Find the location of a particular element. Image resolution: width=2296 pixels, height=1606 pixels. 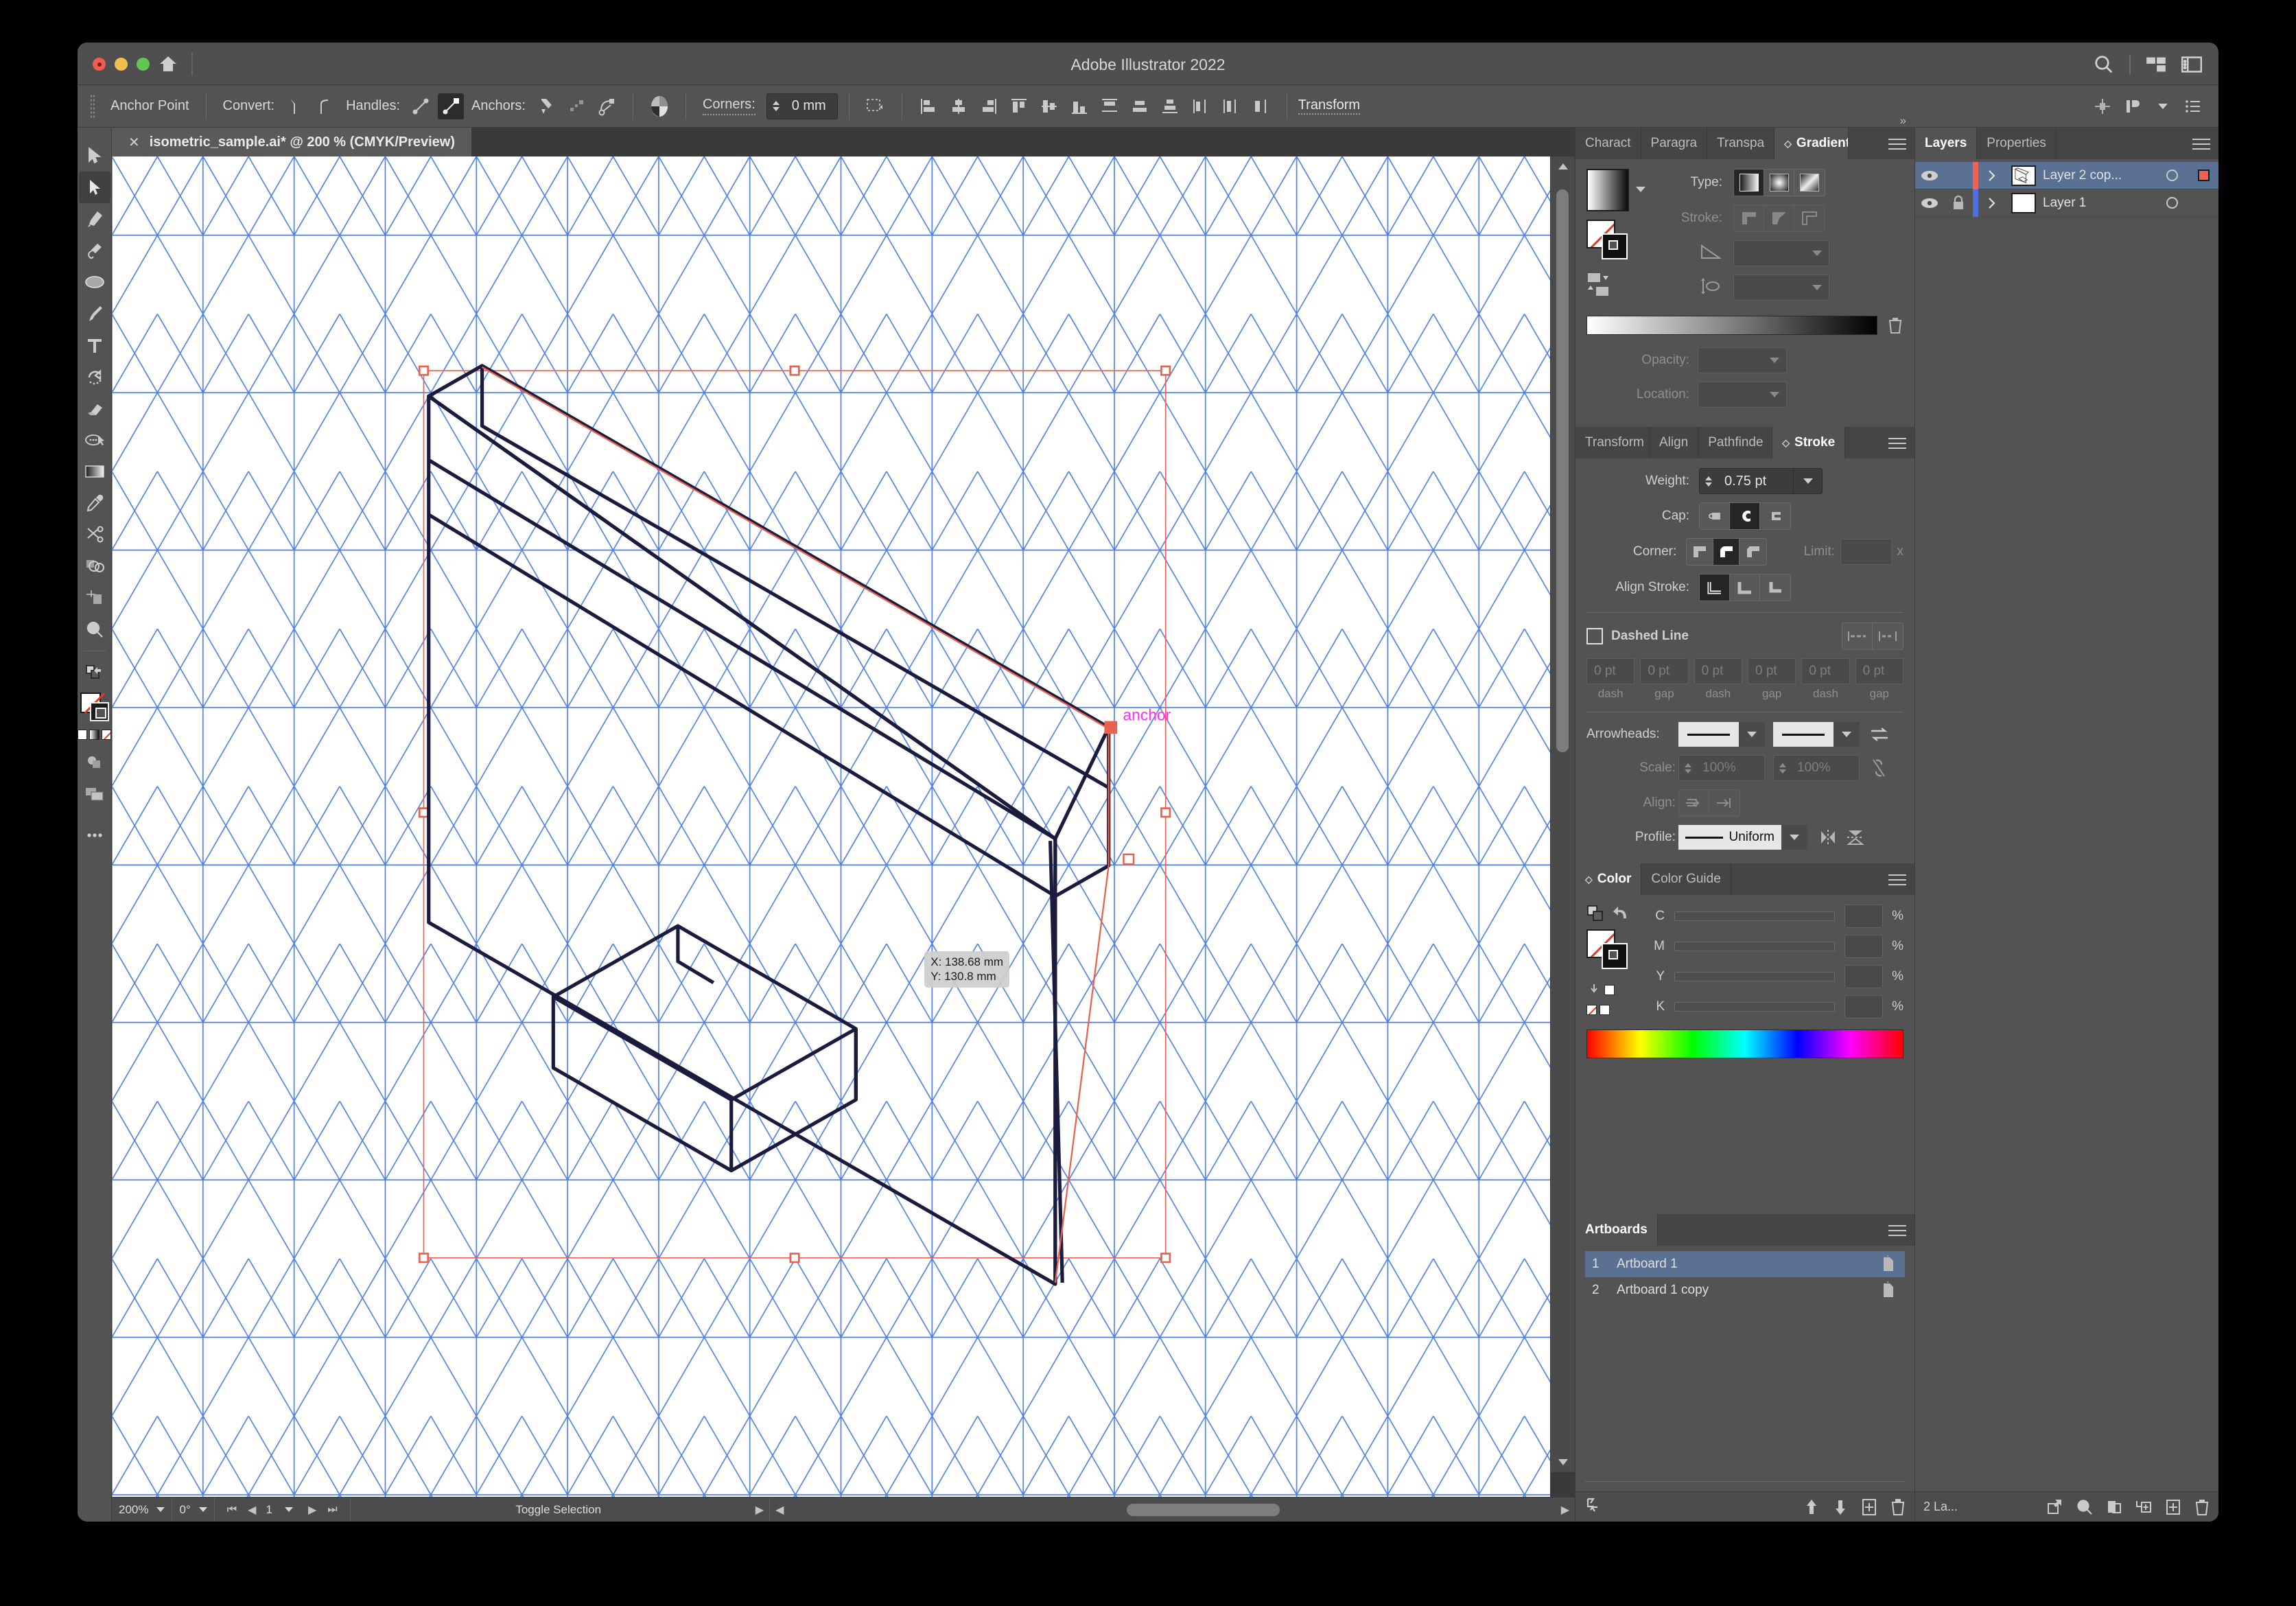

expand-panels-icon: » is located at coordinates (1903, 121).